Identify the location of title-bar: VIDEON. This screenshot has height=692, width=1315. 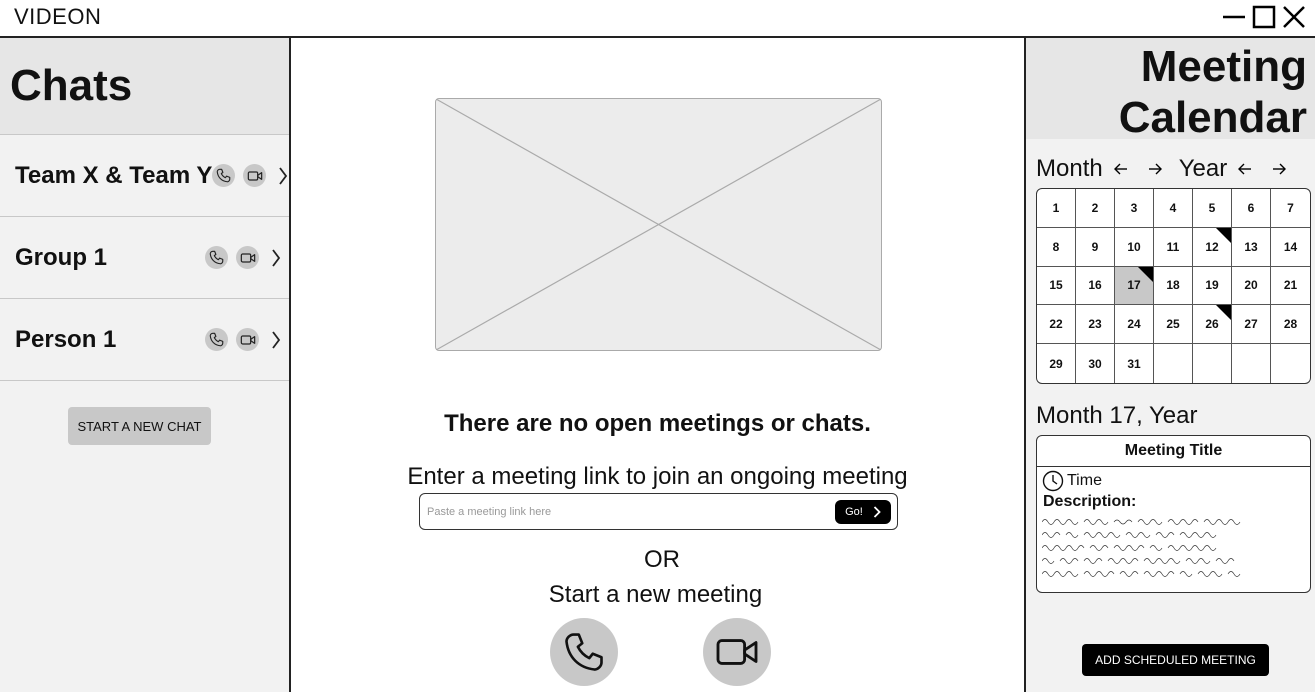
(657, 19).